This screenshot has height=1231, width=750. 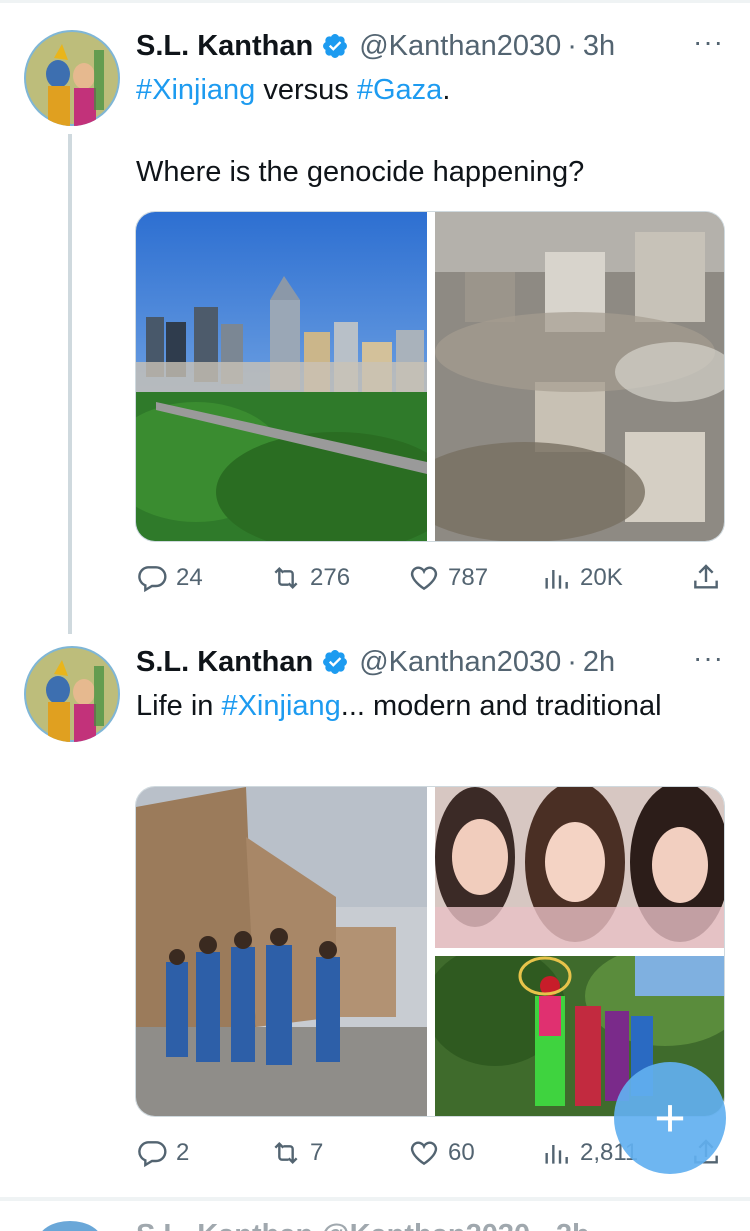 I want to click on repost-button: 7, so click(x=296, y=1153).